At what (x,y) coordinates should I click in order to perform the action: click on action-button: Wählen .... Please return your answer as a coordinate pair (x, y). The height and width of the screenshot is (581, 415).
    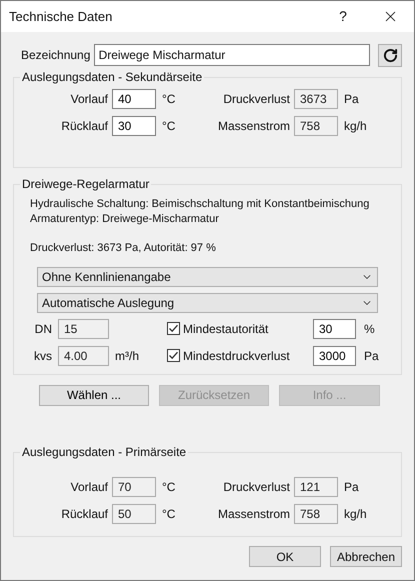
    Looking at the image, I should click on (94, 395).